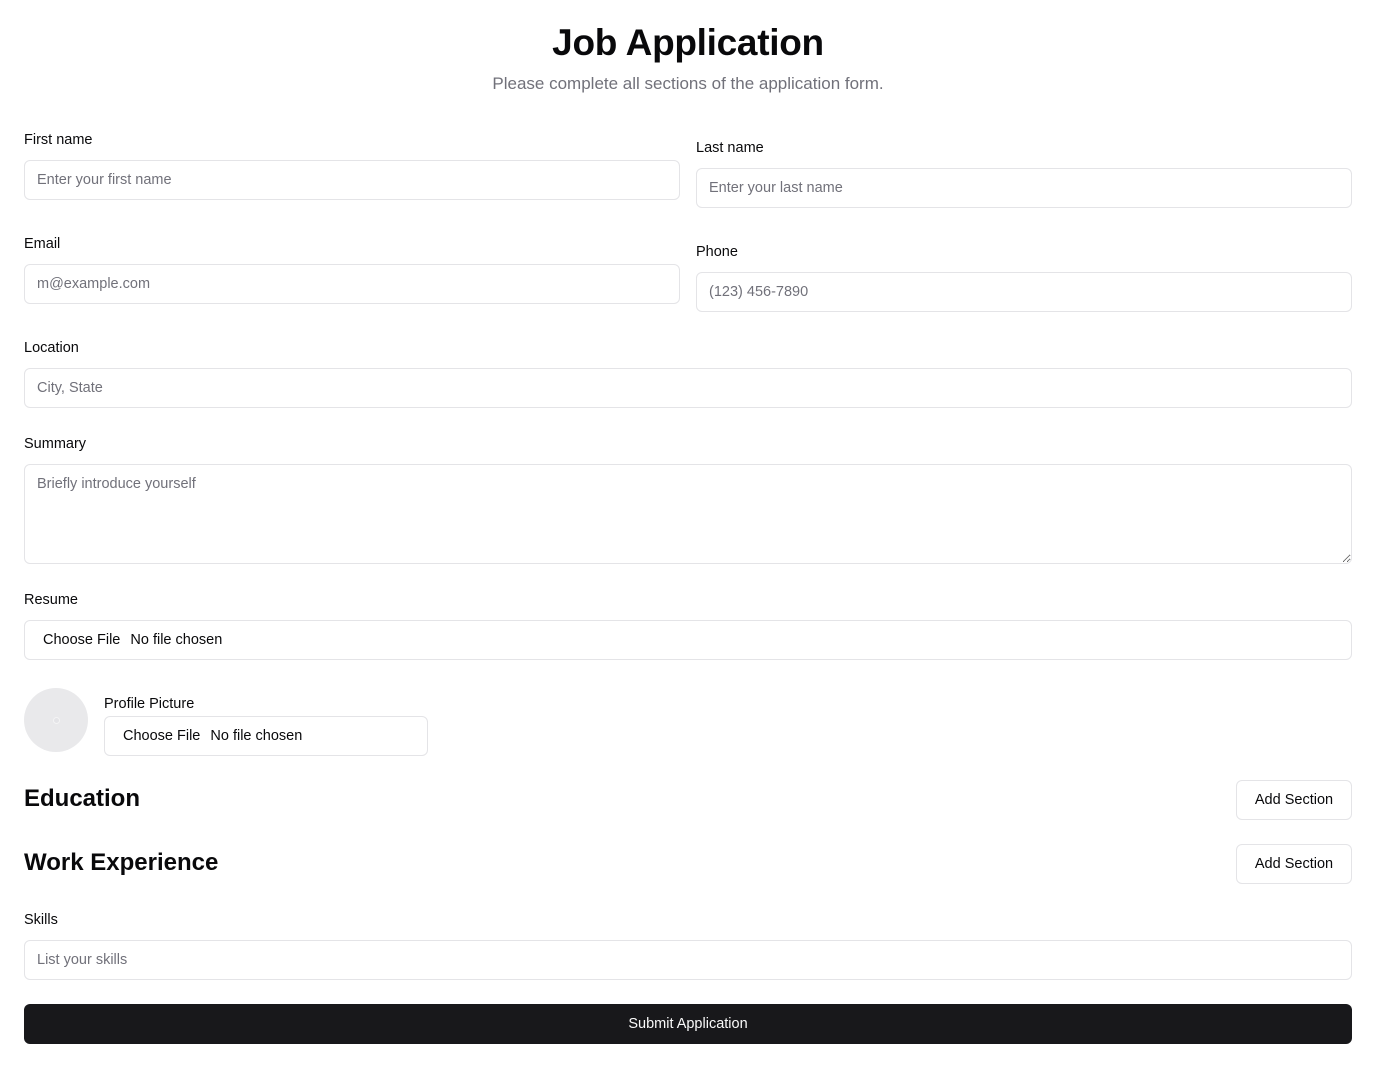 The image size is (1376, 1068). Describe the element at coordinates (41, 920) in the screenshot. I see `skills-label: Skills` at that location.